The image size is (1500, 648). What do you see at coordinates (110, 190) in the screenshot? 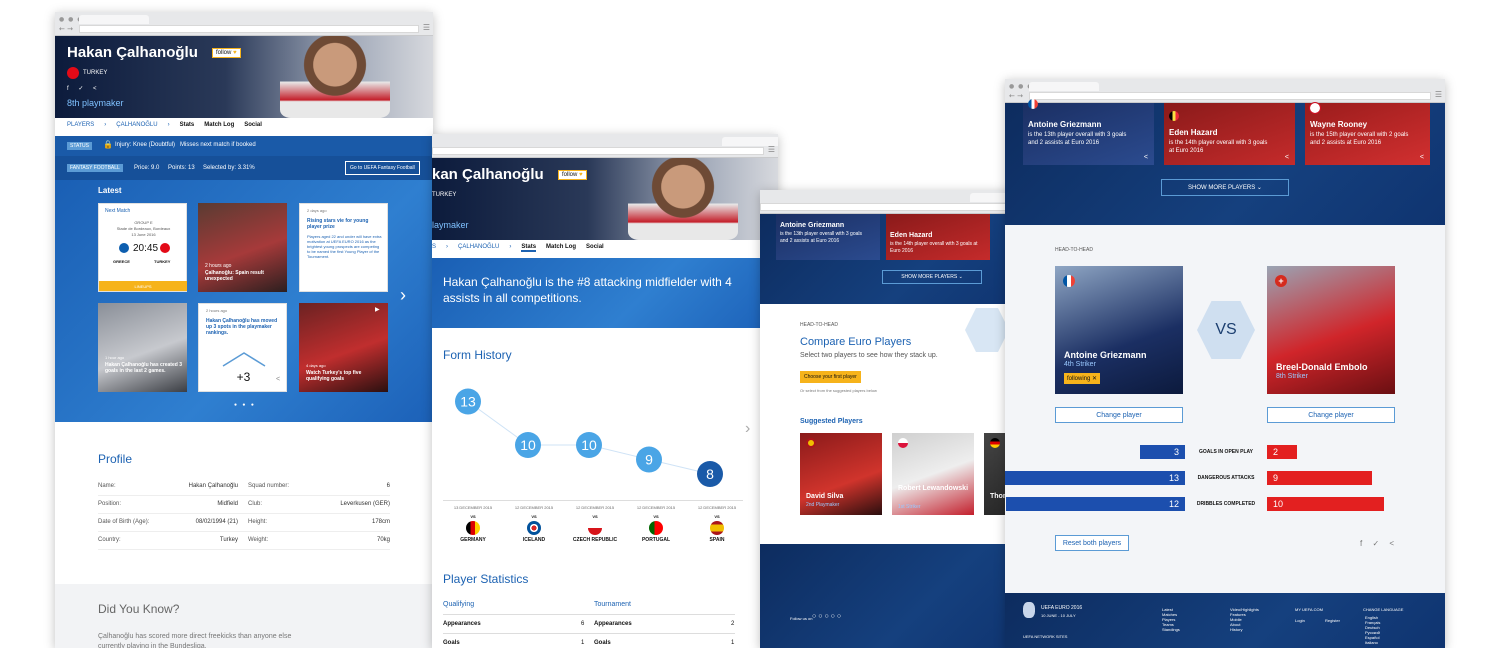
I see `latest-title: Latest` at bounding box center [110, 190].